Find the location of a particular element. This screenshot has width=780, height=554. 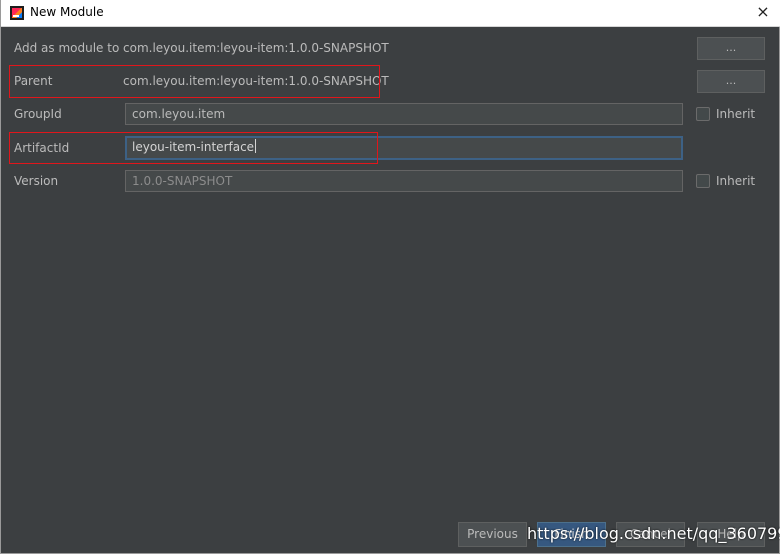

groupid-input is located at coordinates (404, 114).